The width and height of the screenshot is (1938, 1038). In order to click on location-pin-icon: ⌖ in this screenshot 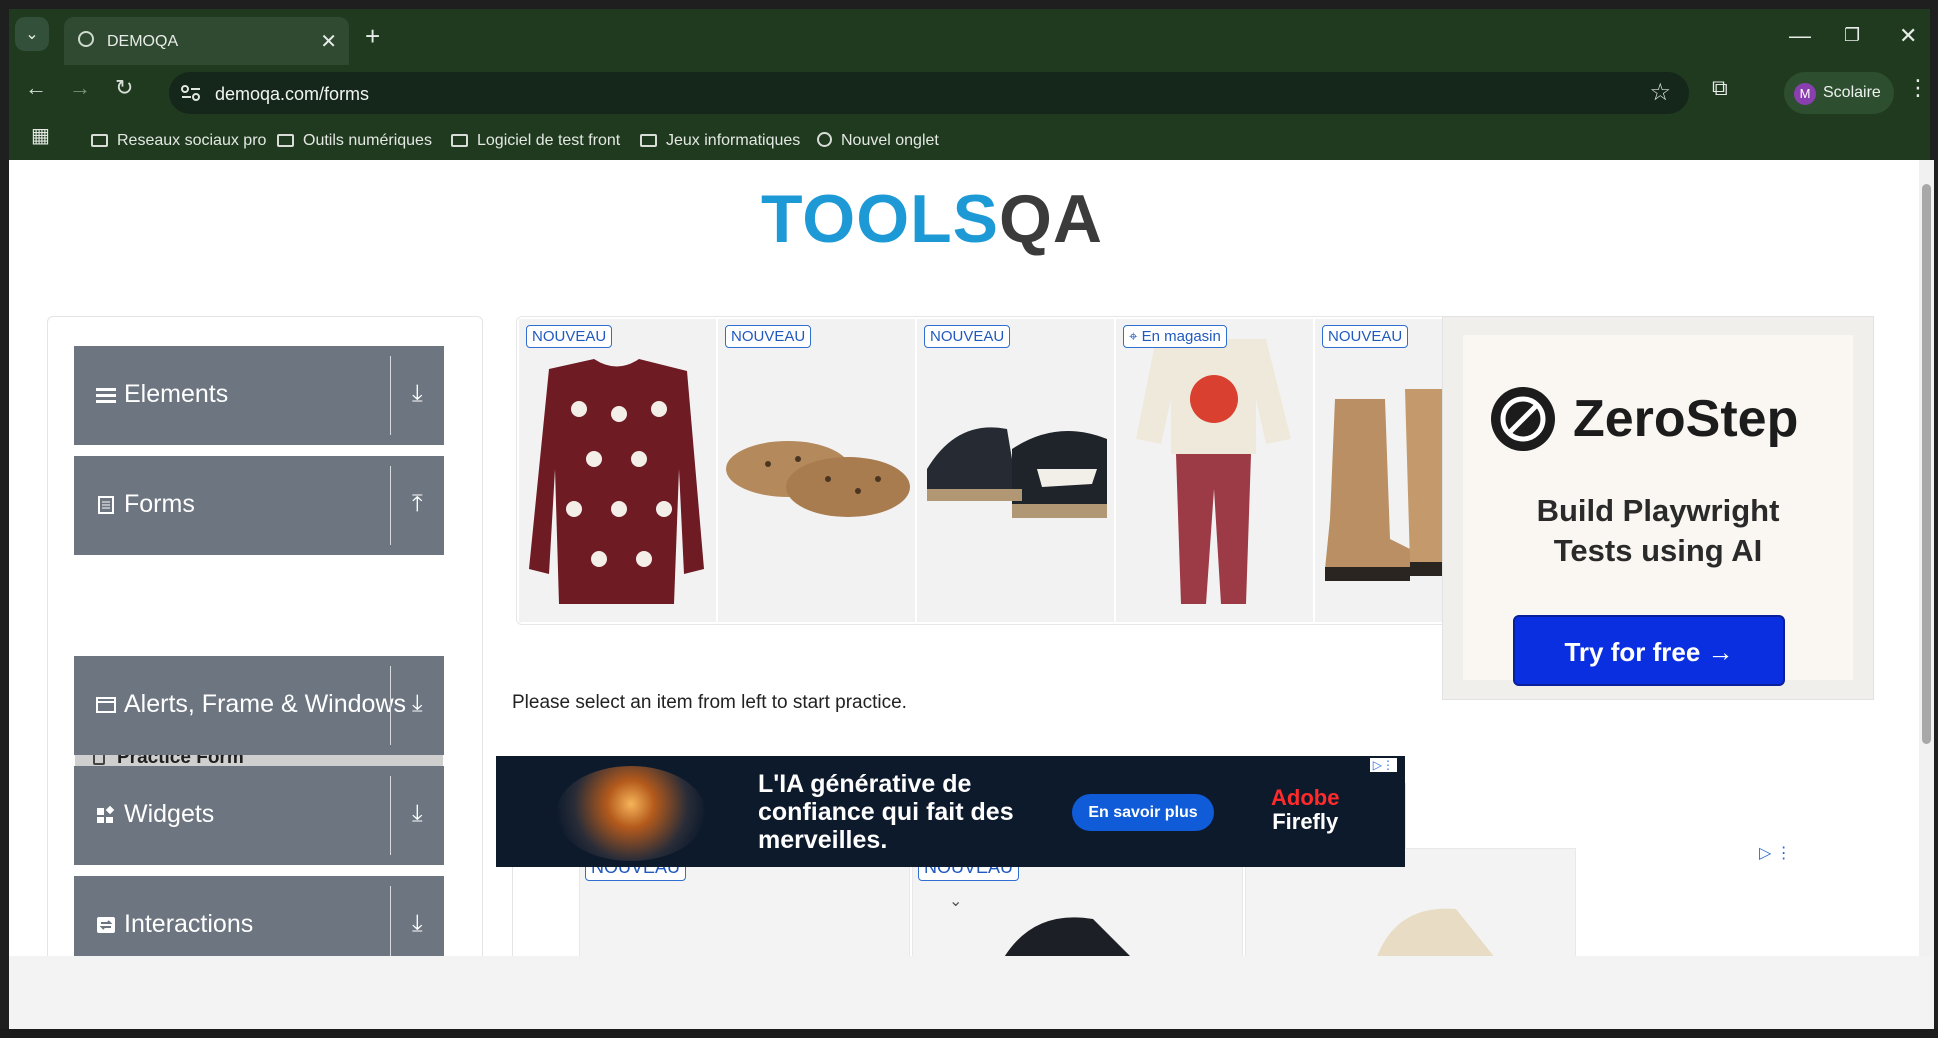, I will do `click(1133, 336)`.